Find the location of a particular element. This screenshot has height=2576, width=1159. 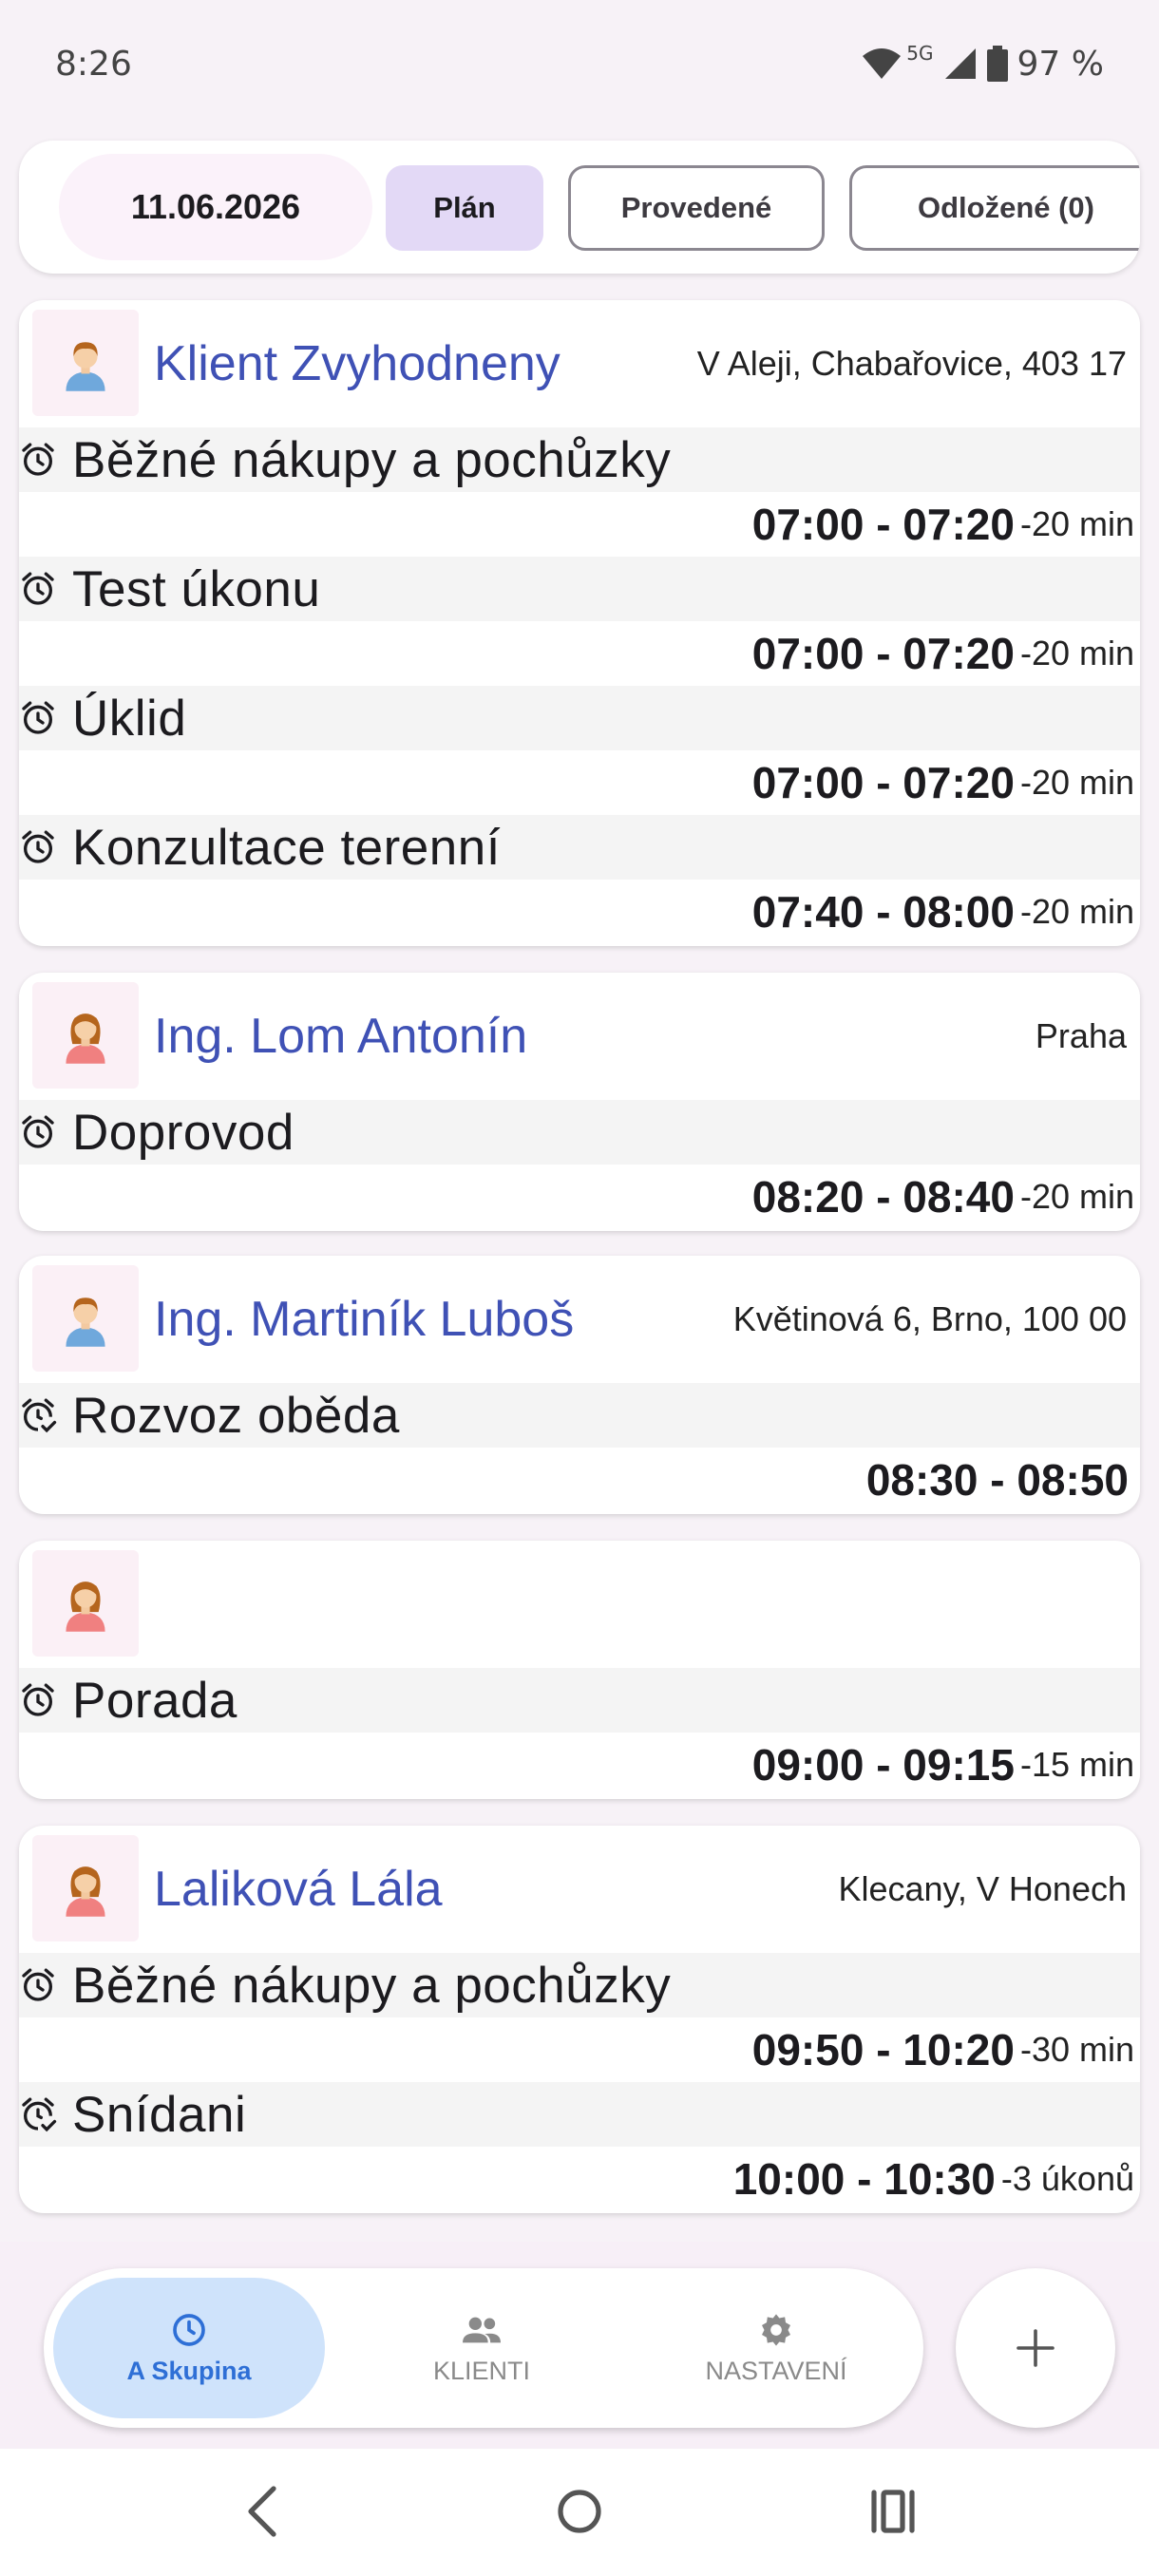

client-name: Ing. Martiník Luboš is located at coordinates (364, 1319).